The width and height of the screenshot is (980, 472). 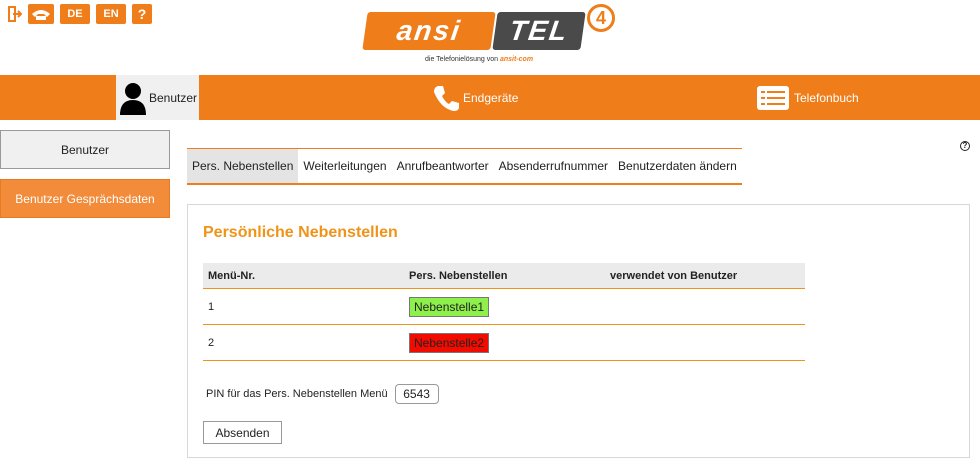 What do you see at coordinates (242, 432) in the screenshot?
I see `submit-button: Absenden` at bounding box center [242, 432].